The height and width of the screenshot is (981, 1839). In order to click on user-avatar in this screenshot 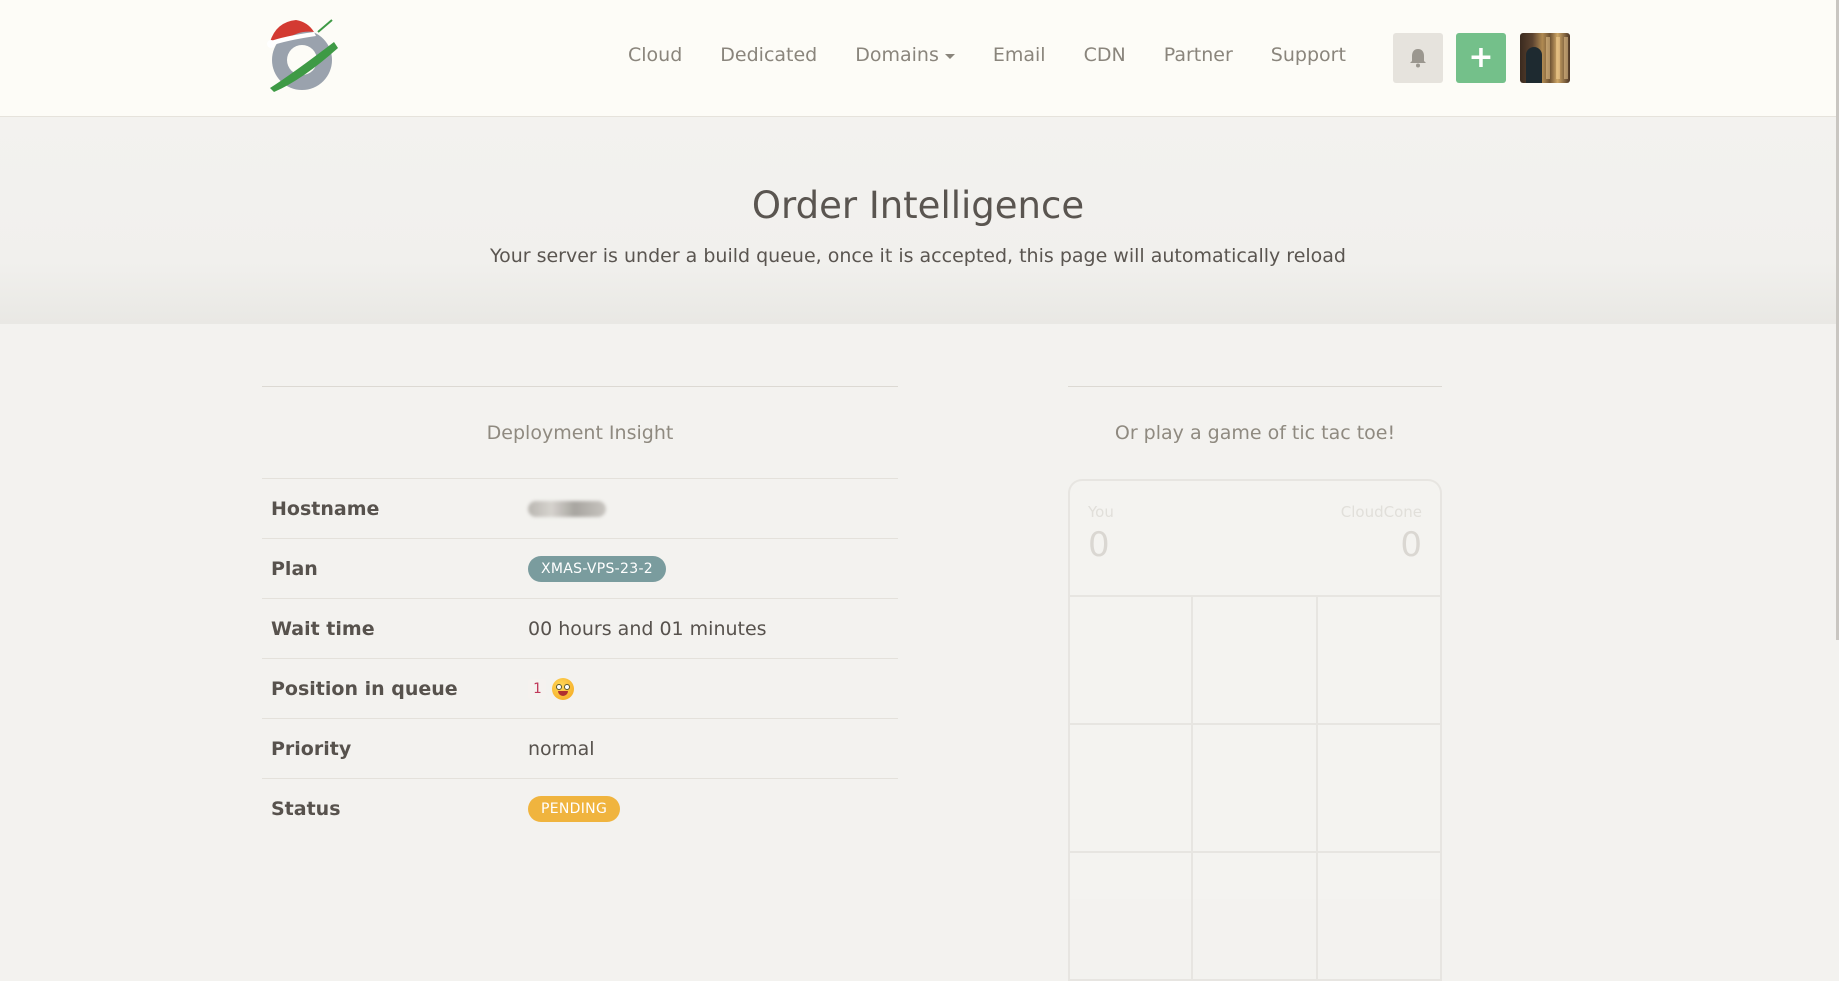, I will do `click(1545, 58)`.